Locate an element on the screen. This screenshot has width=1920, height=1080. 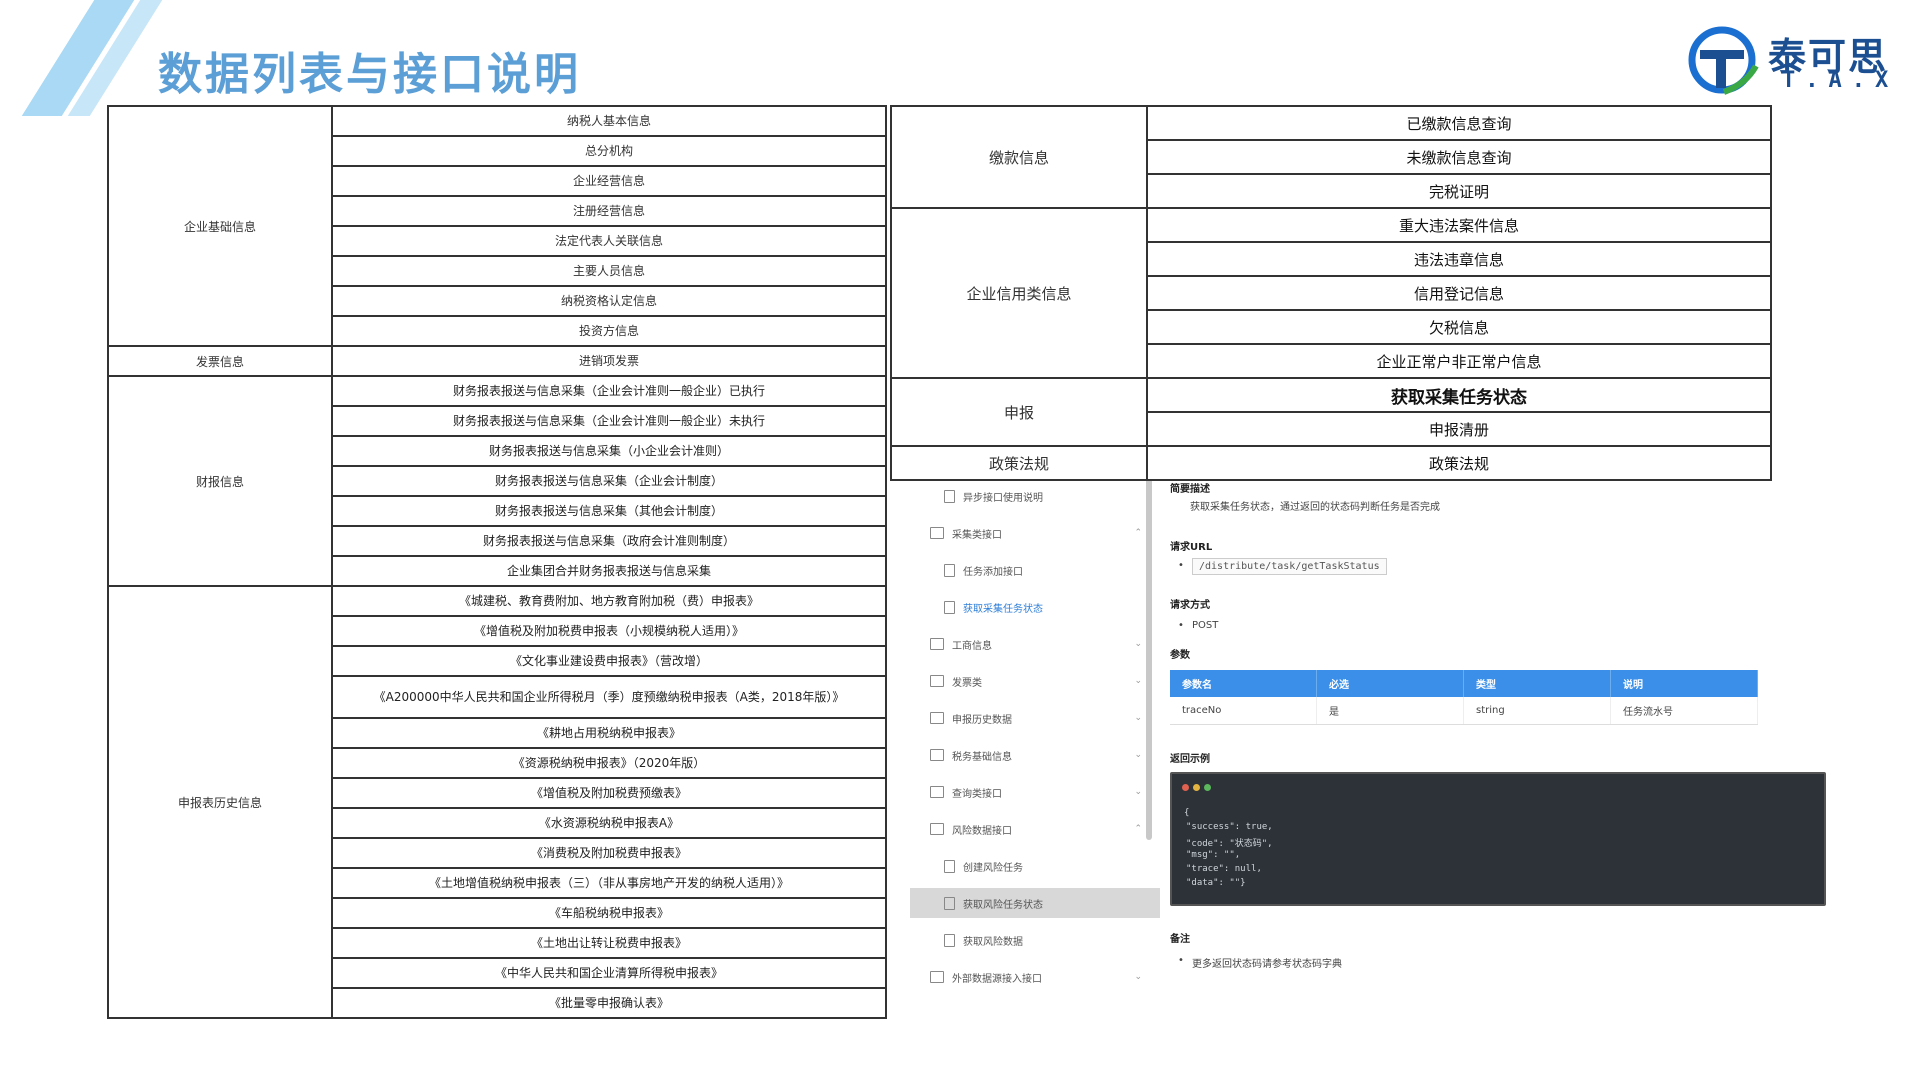
params-cell: 是 is located at coordinates (1390, 711).